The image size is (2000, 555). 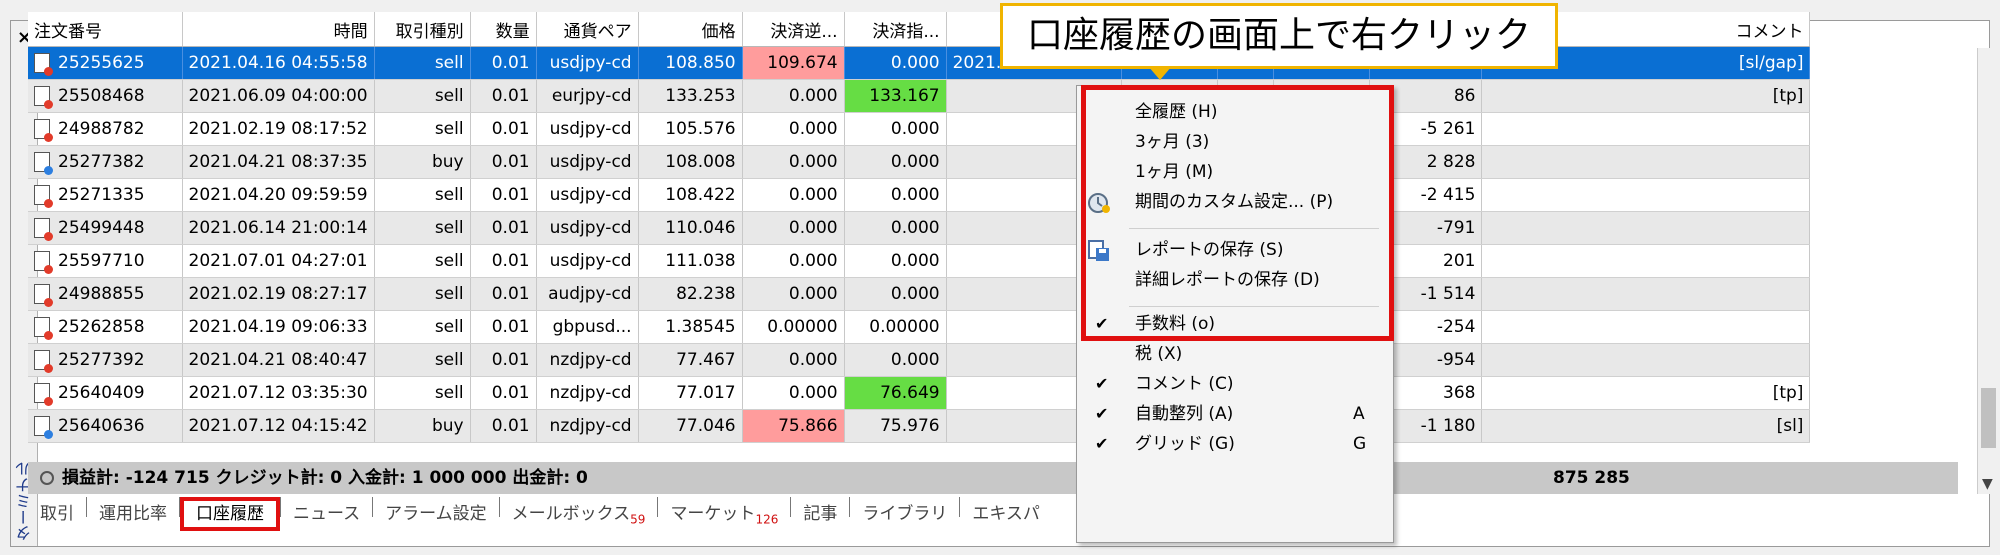 What do you see at coordinates (1006, 514) in the screenshot?
I see `tab-9: エキスパ` at bounding box center [1006, 514].